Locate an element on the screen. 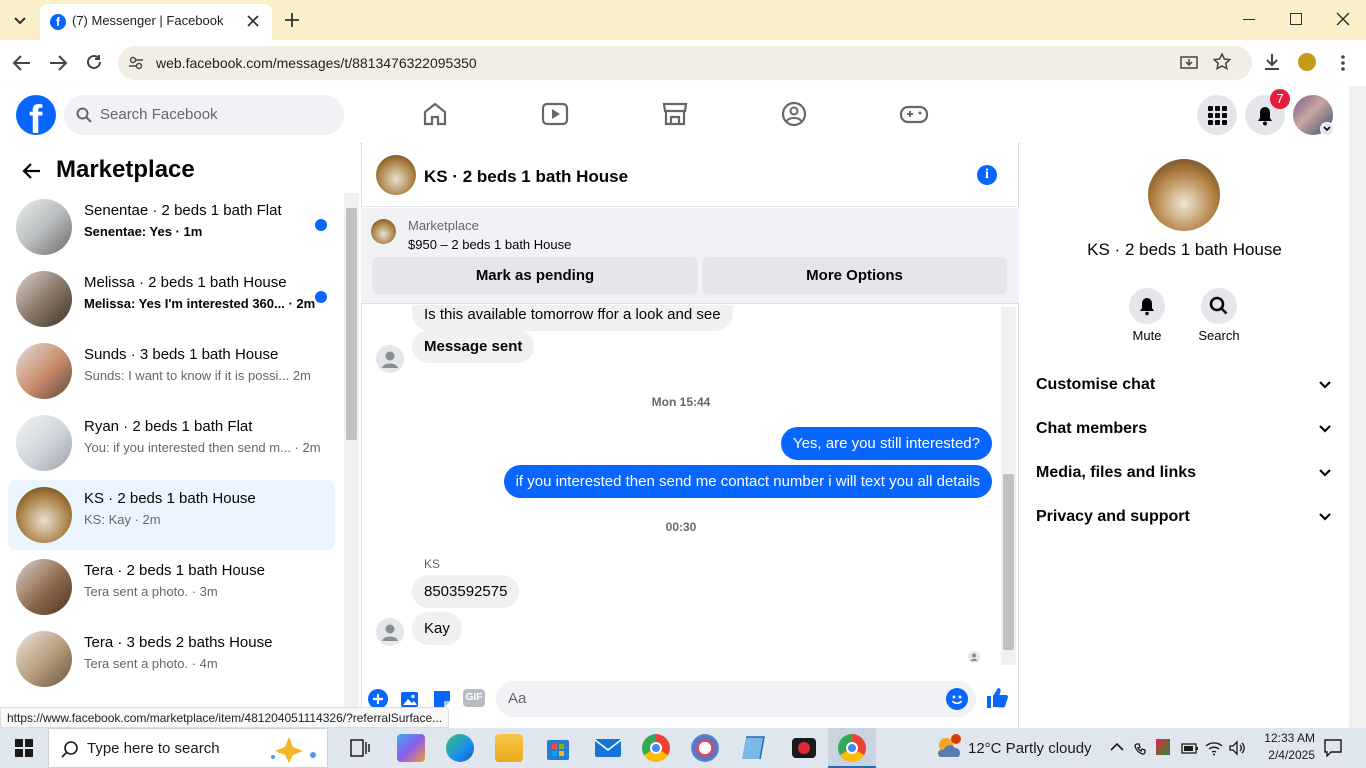 This screenshot has width=1366, height=768. windows-start-icon is located at coordinates (24, 748).